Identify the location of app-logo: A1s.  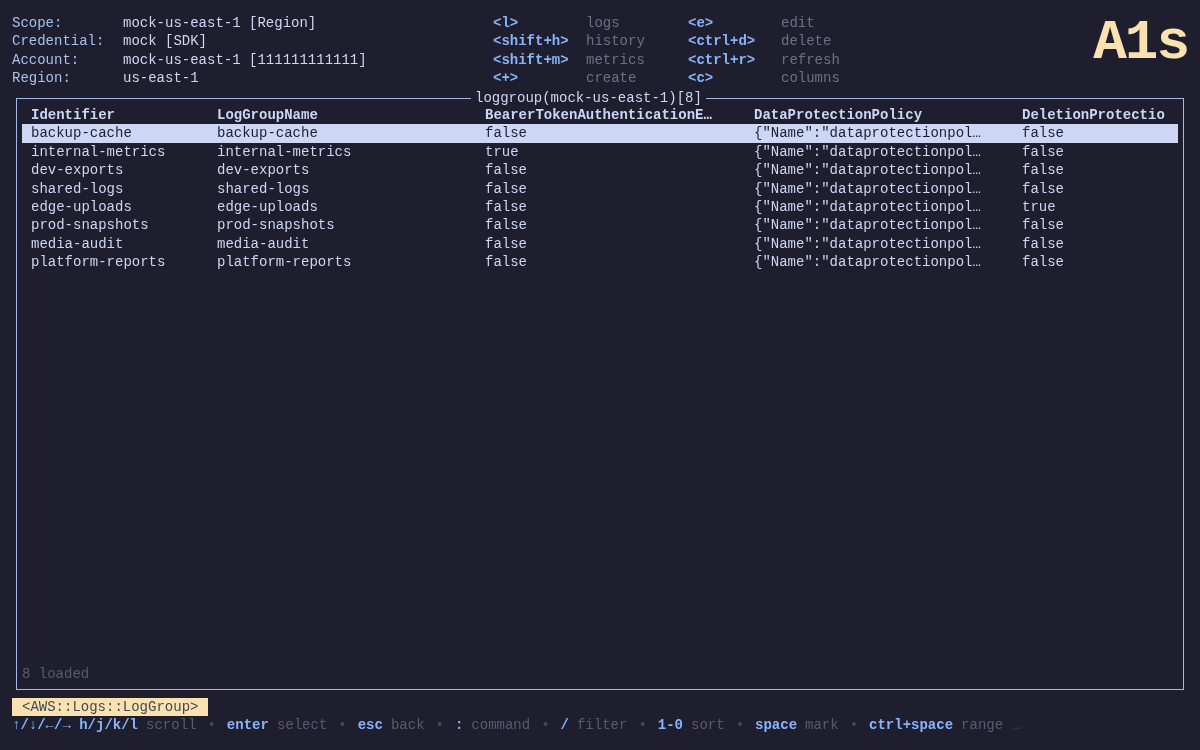
(1140, 43).